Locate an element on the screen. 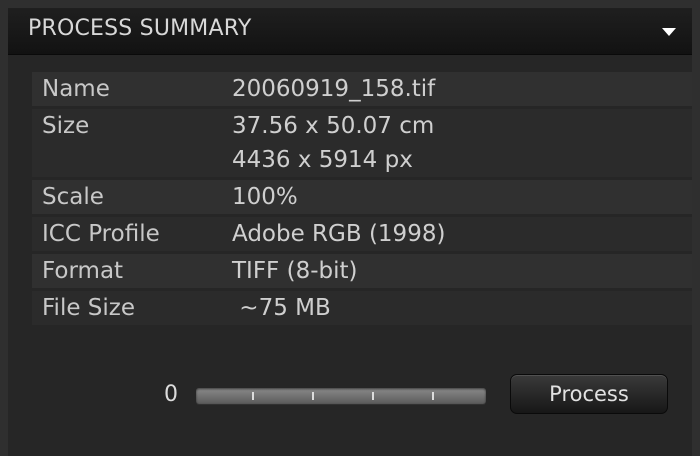 Image resolution: width=700 pixels, height=456 pixels. row-value-line: 37.56 x 50.07 cm is located at coordinates (333, 126).